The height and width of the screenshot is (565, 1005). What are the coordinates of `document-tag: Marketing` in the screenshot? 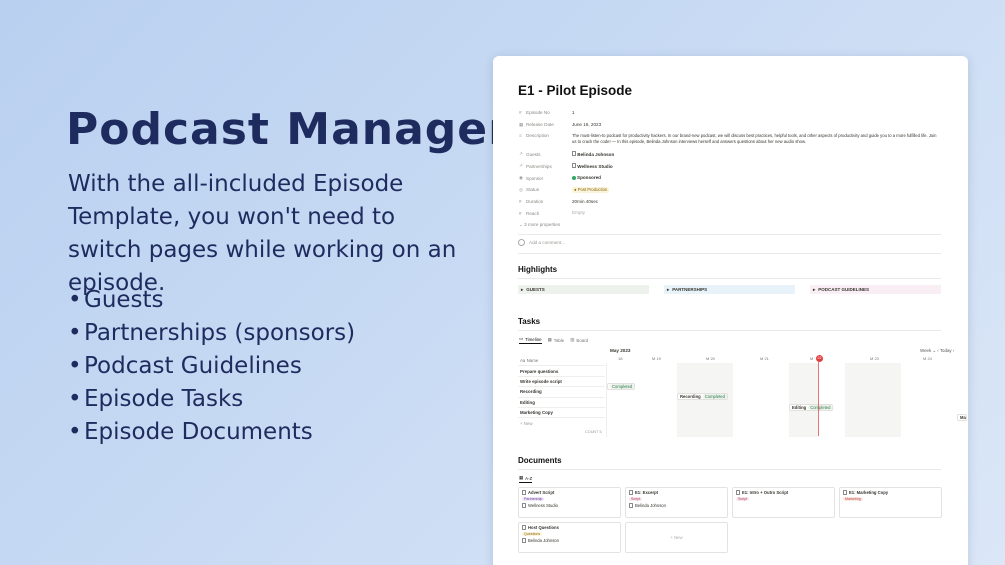 It's located at (853, 499).